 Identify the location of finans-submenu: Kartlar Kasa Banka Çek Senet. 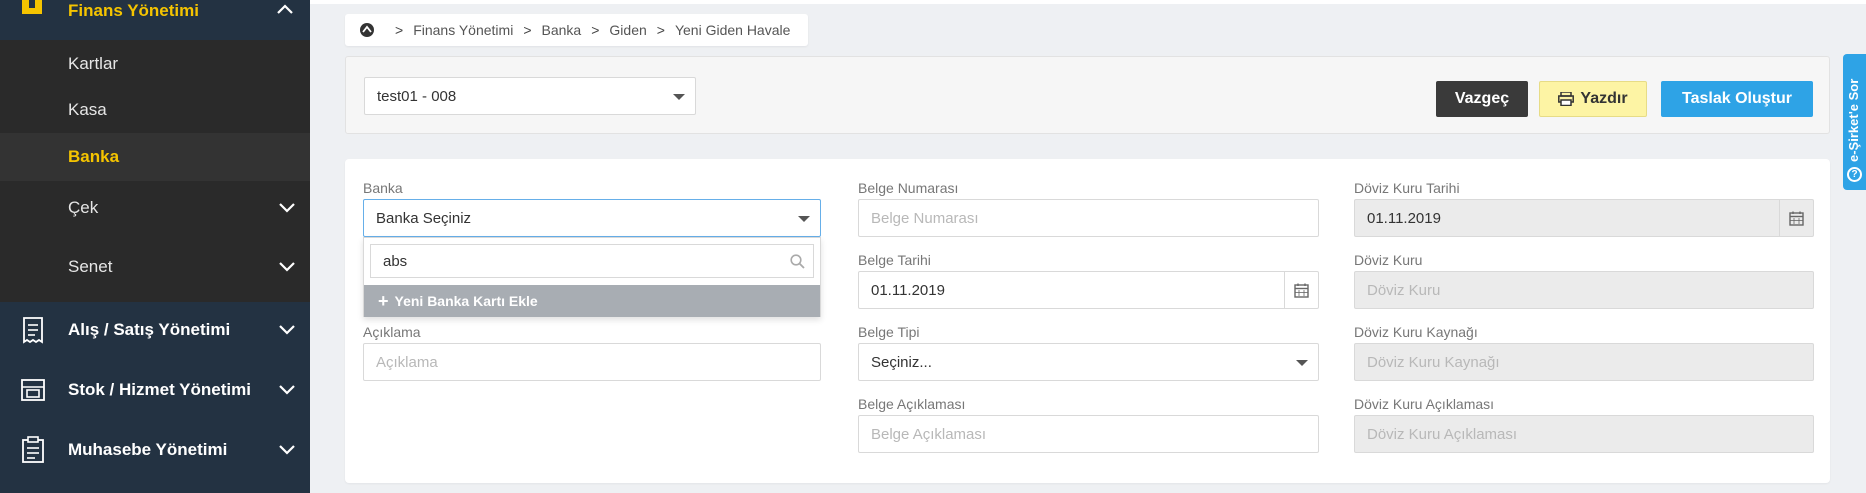
(155, 171).